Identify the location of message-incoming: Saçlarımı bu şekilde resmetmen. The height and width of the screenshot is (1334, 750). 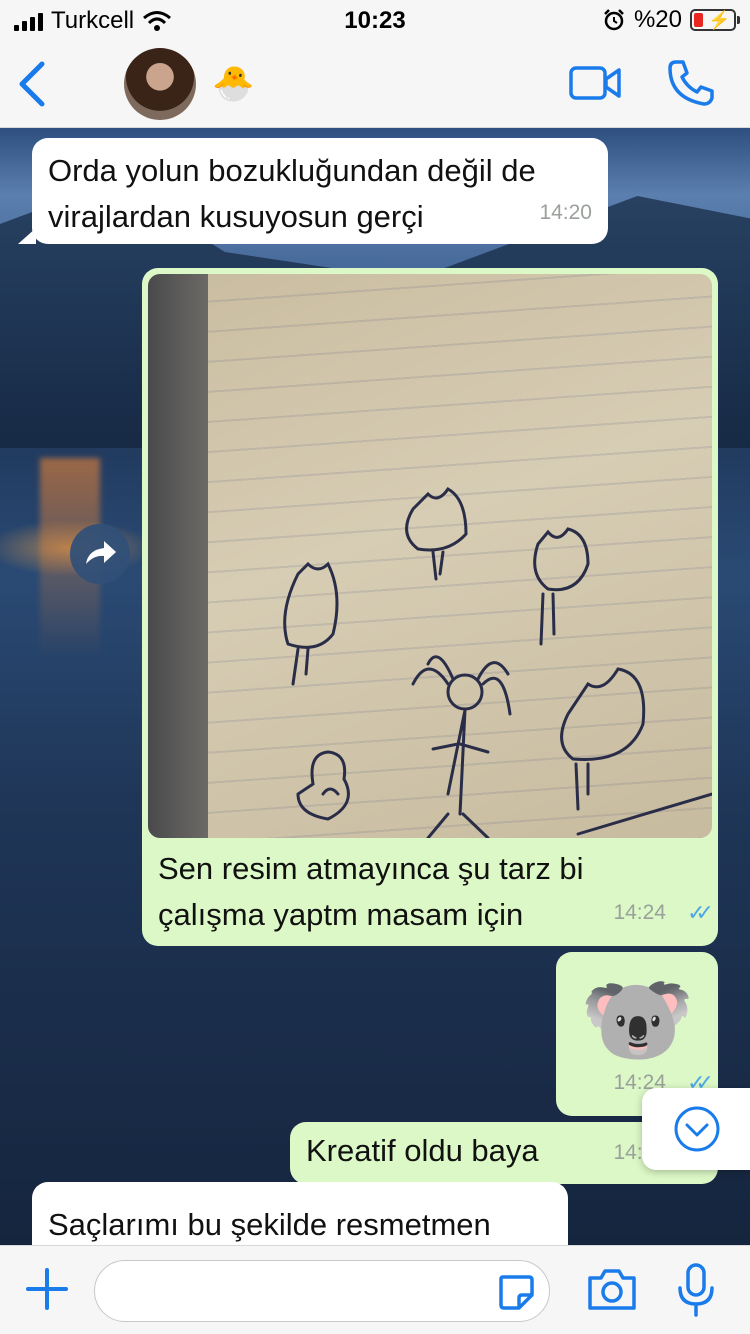
(300, 1213).